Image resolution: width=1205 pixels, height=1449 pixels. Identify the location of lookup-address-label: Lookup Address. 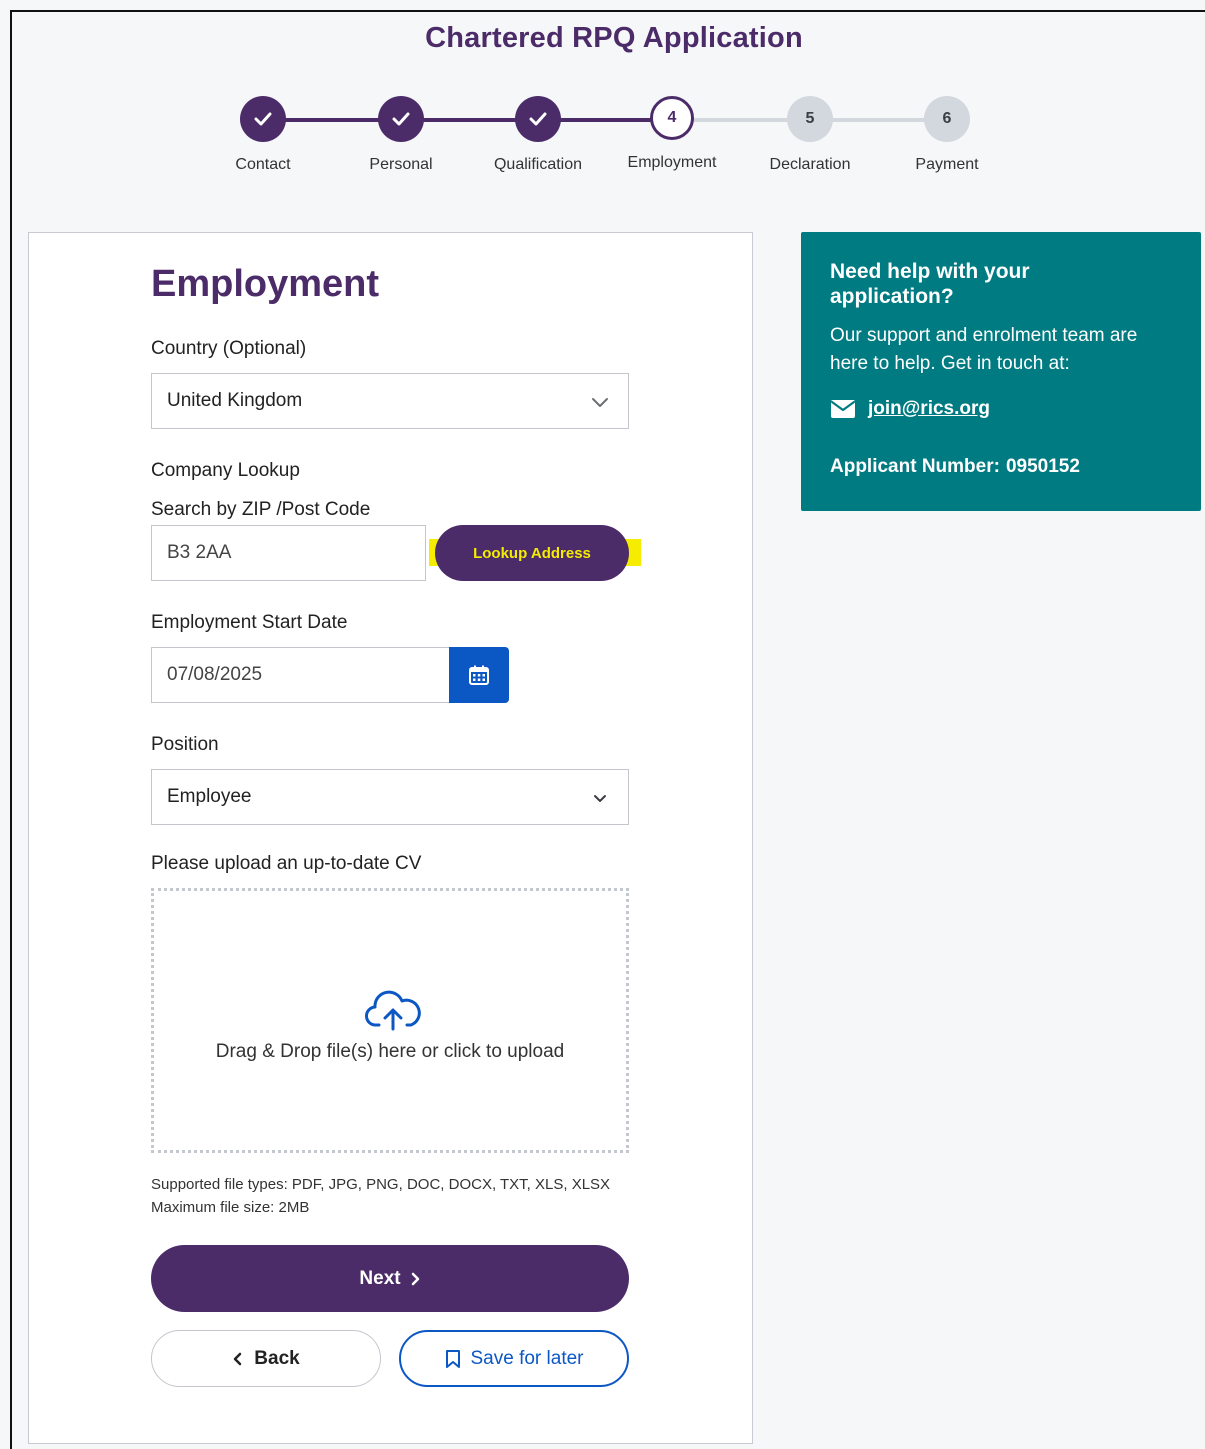
(532, 553).